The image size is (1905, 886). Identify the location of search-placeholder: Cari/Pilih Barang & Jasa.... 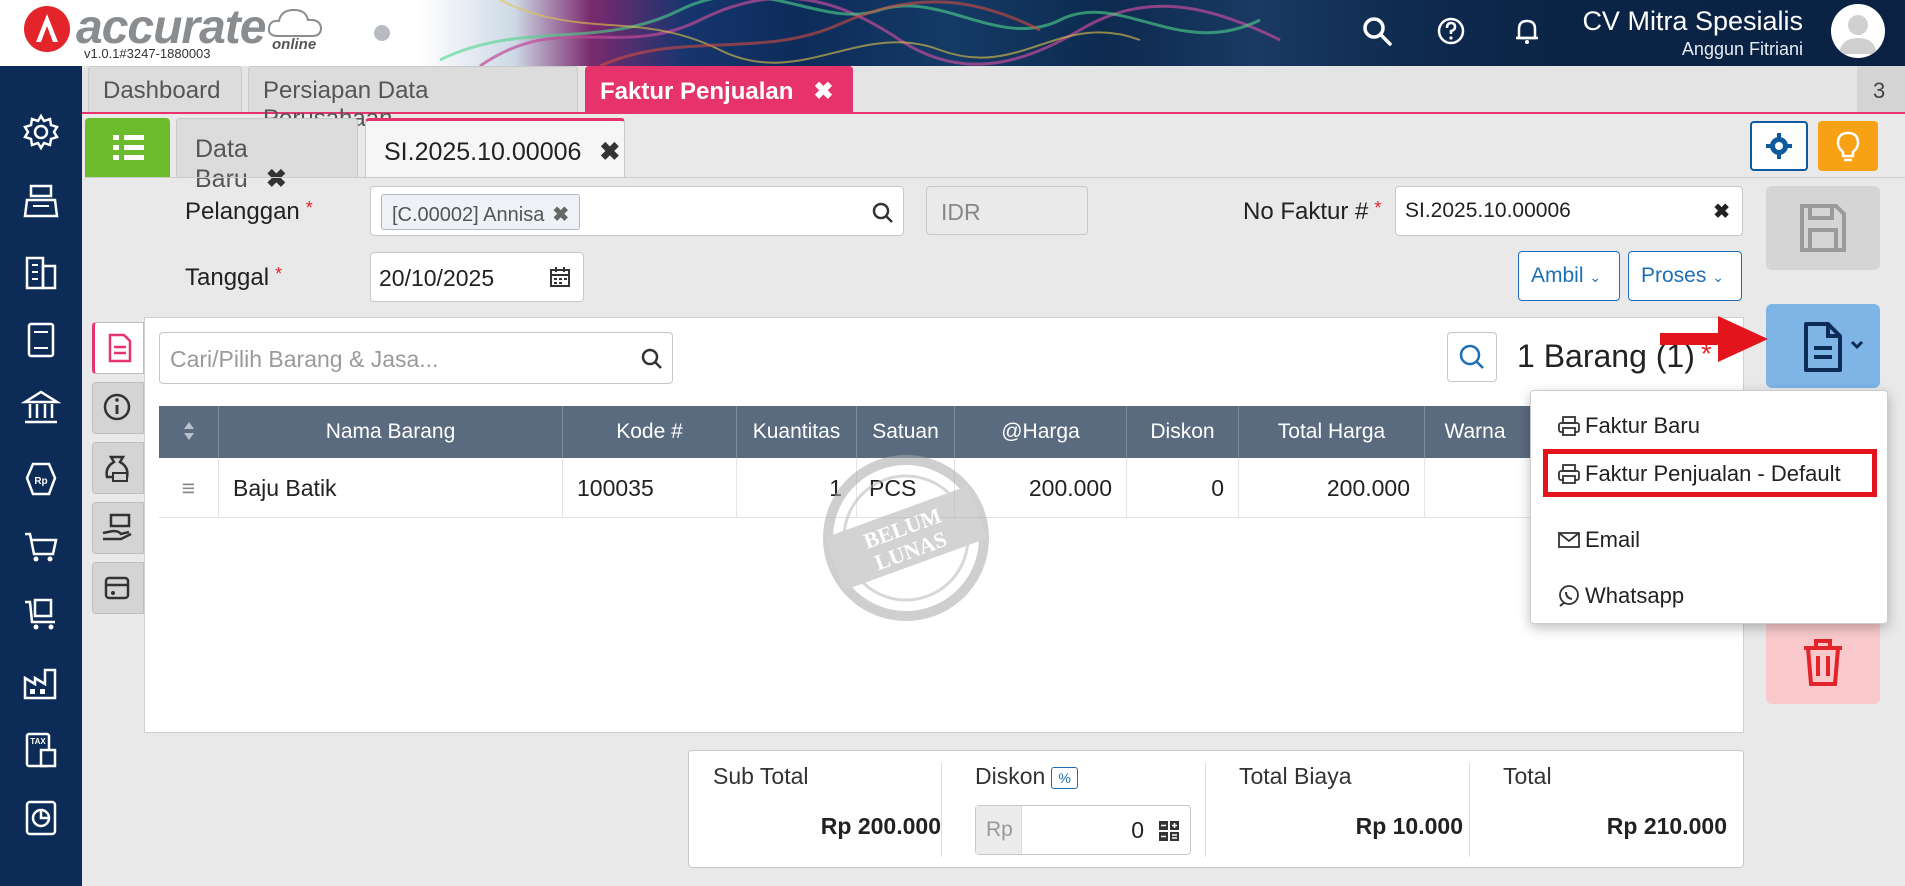
(304, 359).